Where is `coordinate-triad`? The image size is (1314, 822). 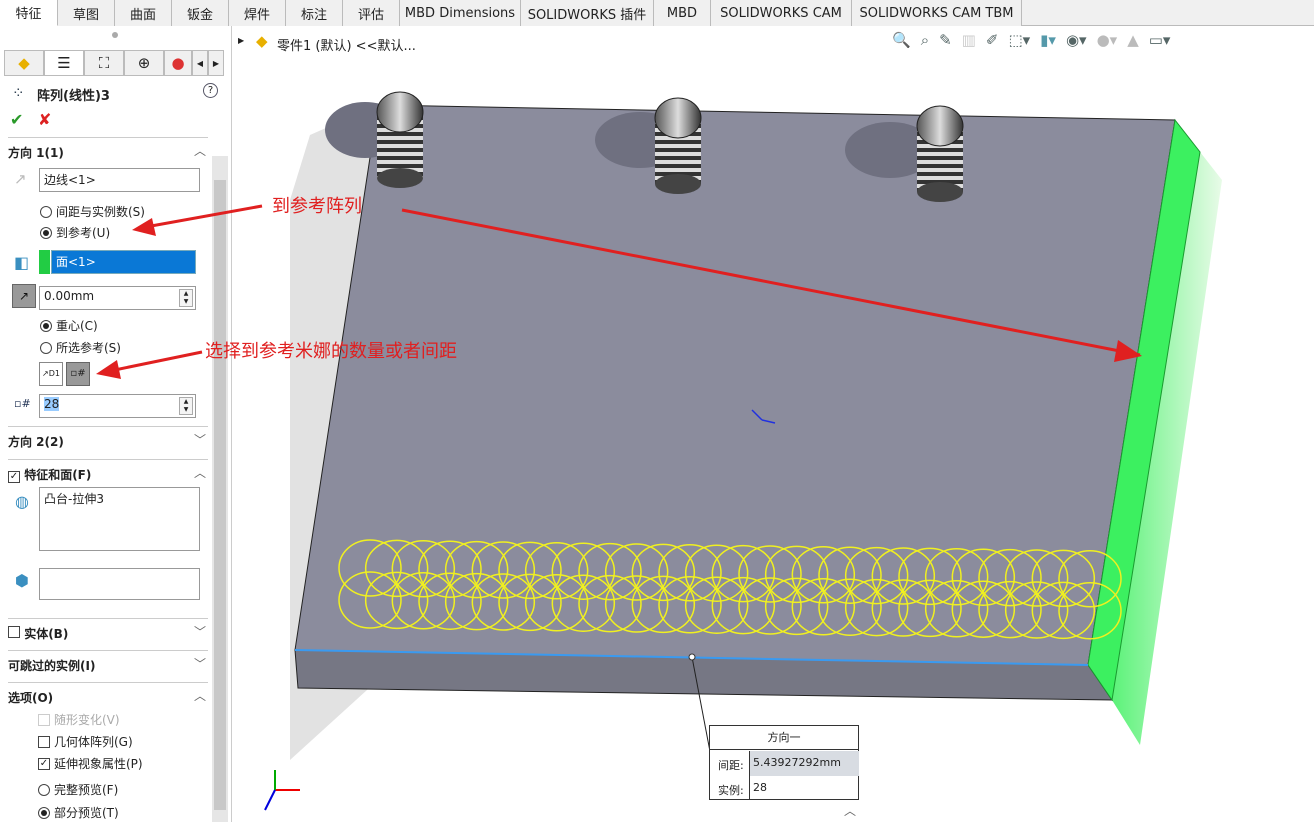
coordinate-triad is located at coordinates (282, 790).